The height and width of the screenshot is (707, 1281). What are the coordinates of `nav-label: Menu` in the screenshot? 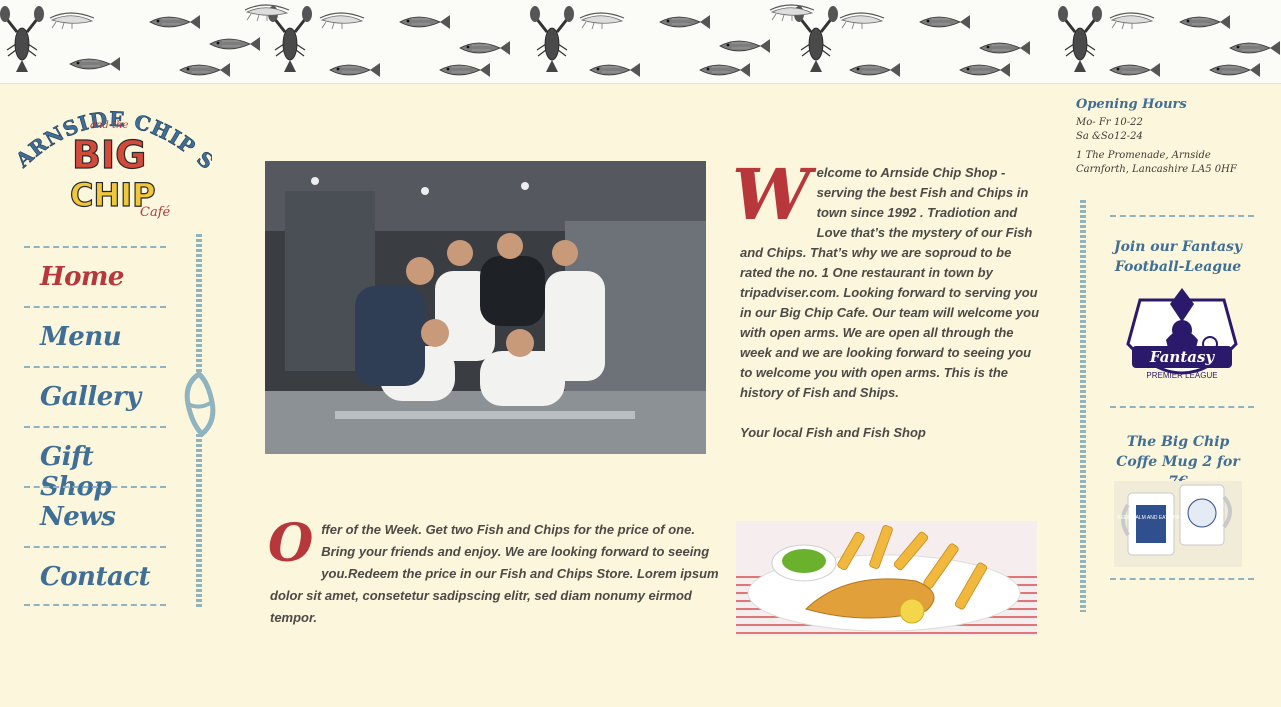 It's located at (81, 337).